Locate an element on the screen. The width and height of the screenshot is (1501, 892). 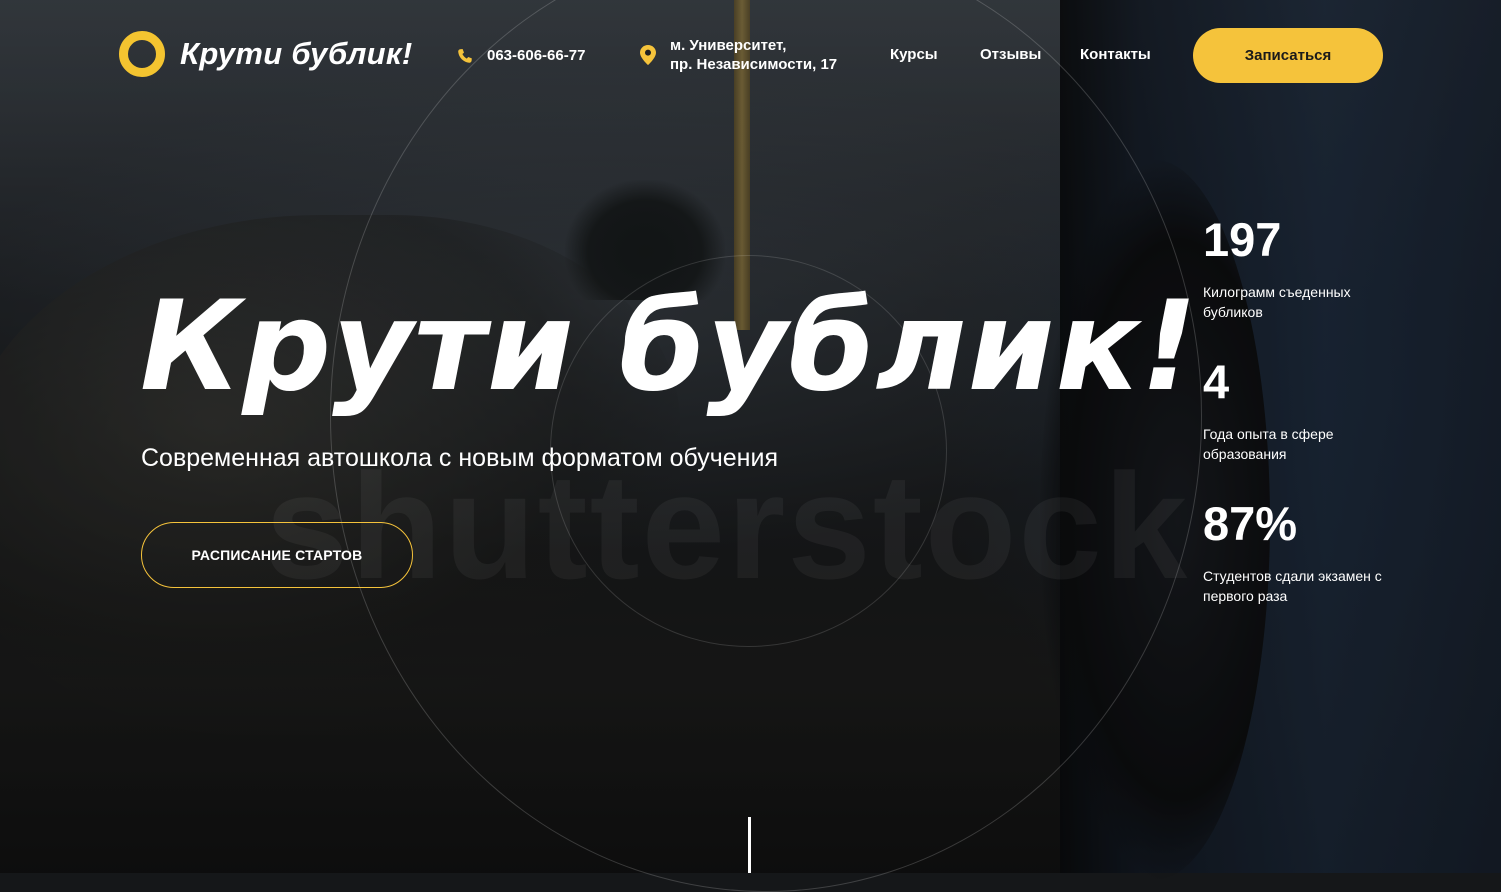
address-line-1: м. Университет, is located at coordinates (728, 45).